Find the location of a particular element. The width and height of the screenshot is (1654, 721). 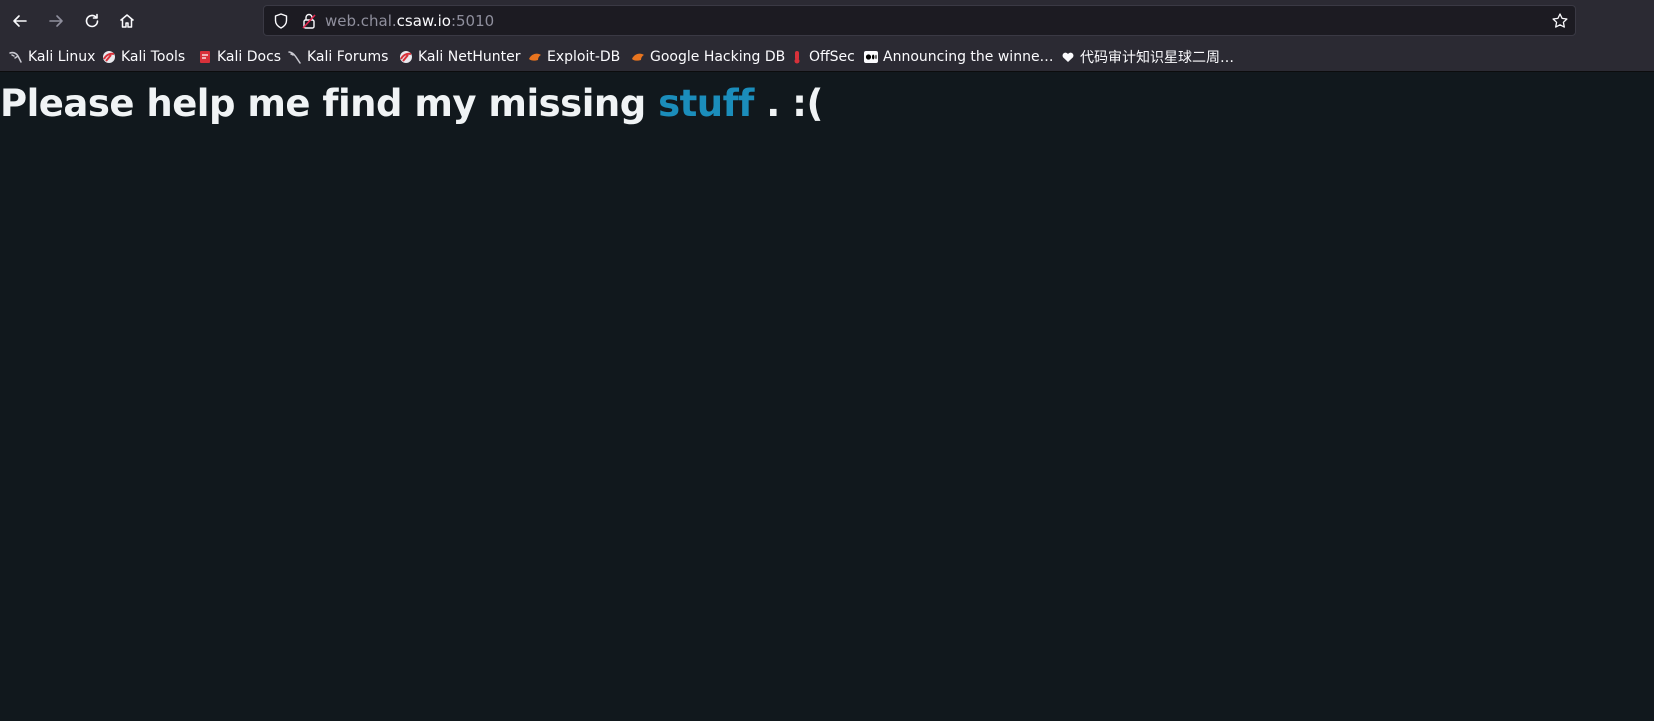

bookmark-label: Kali Docs is located at coordinates (249, 57).